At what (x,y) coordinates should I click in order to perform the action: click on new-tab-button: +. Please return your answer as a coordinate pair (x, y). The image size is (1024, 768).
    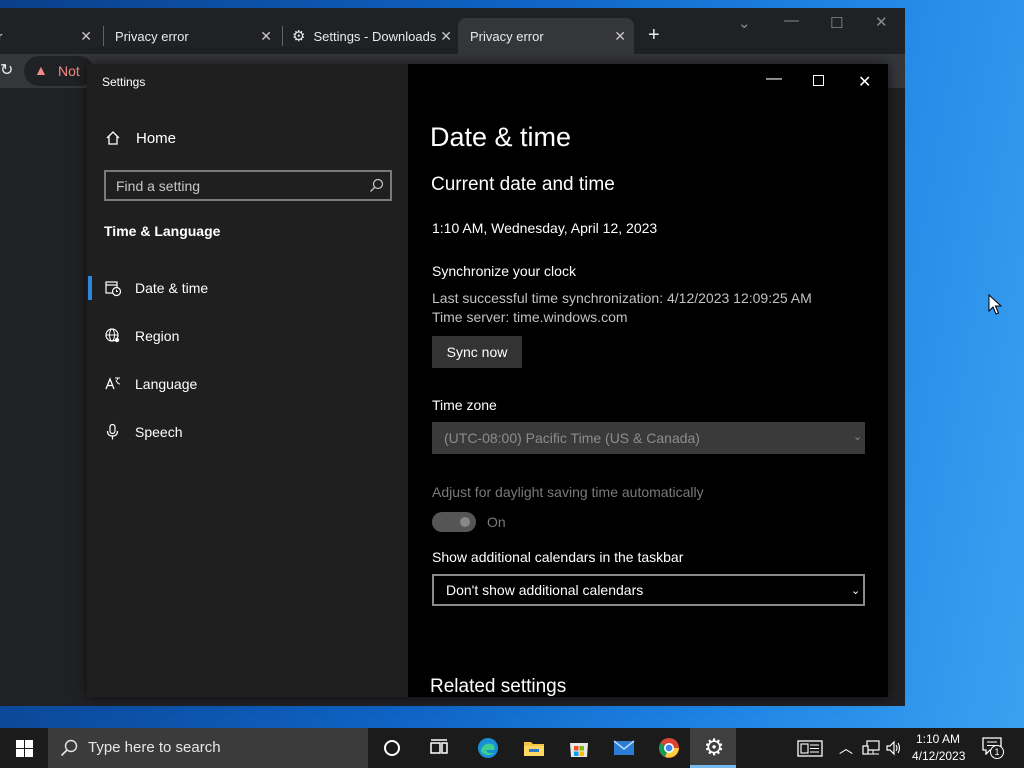
    Looking at the image, I should click on (654, 35).